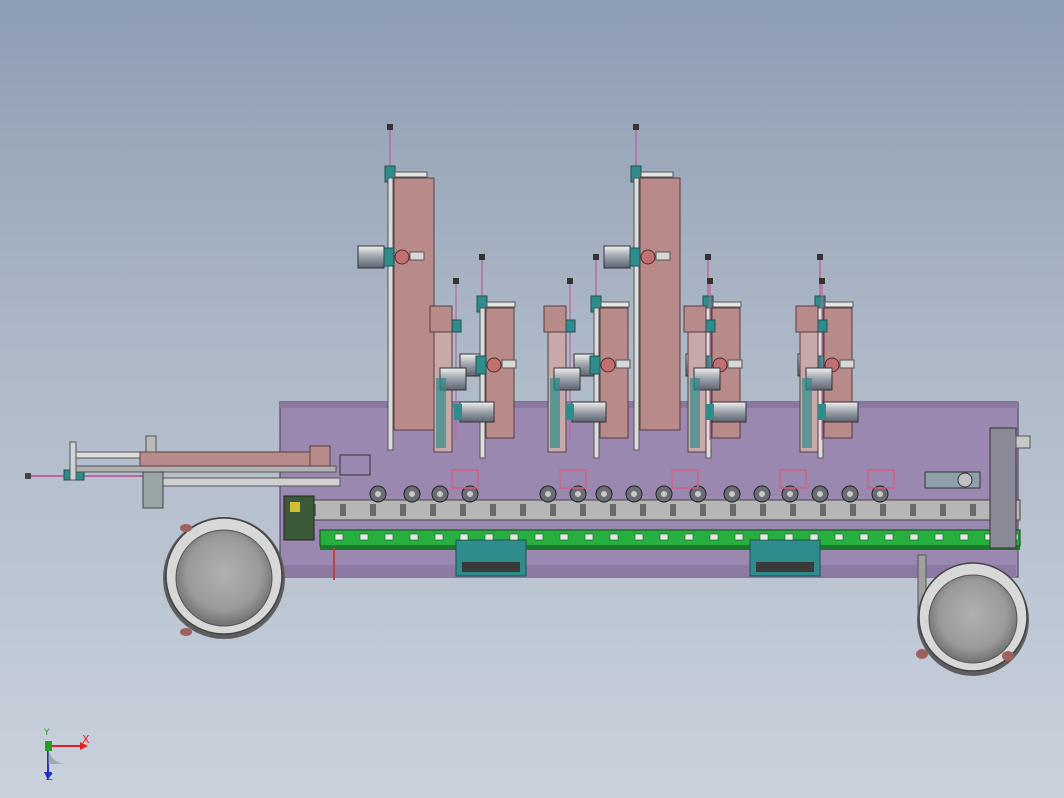  Describe the element at coordinates (224, 578) in the screenshot. I see `left-vibratory-bowl` at that location.